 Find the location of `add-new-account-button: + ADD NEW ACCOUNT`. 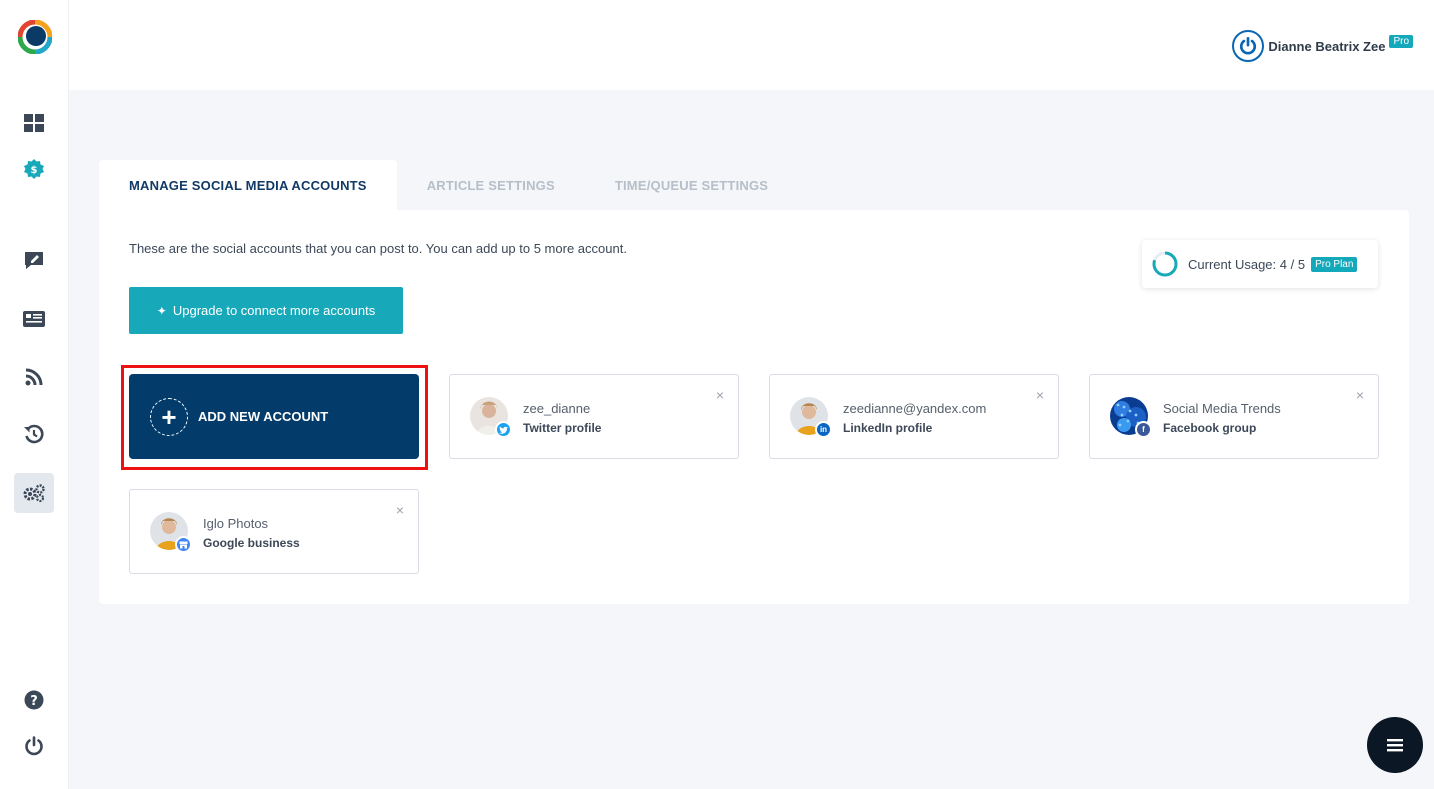

add-new-account-button: + ADD NEW ACCOUNT is located at coordinates (274, 416).